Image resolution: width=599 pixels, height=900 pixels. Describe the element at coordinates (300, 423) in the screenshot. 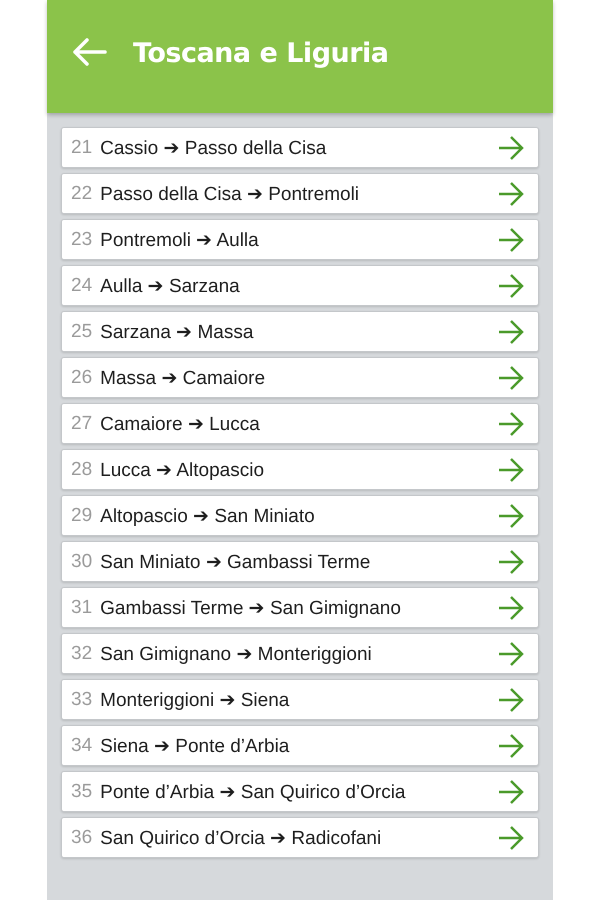

I see `stage-row: 27 Camaiore ➔ Lucca` at that location.